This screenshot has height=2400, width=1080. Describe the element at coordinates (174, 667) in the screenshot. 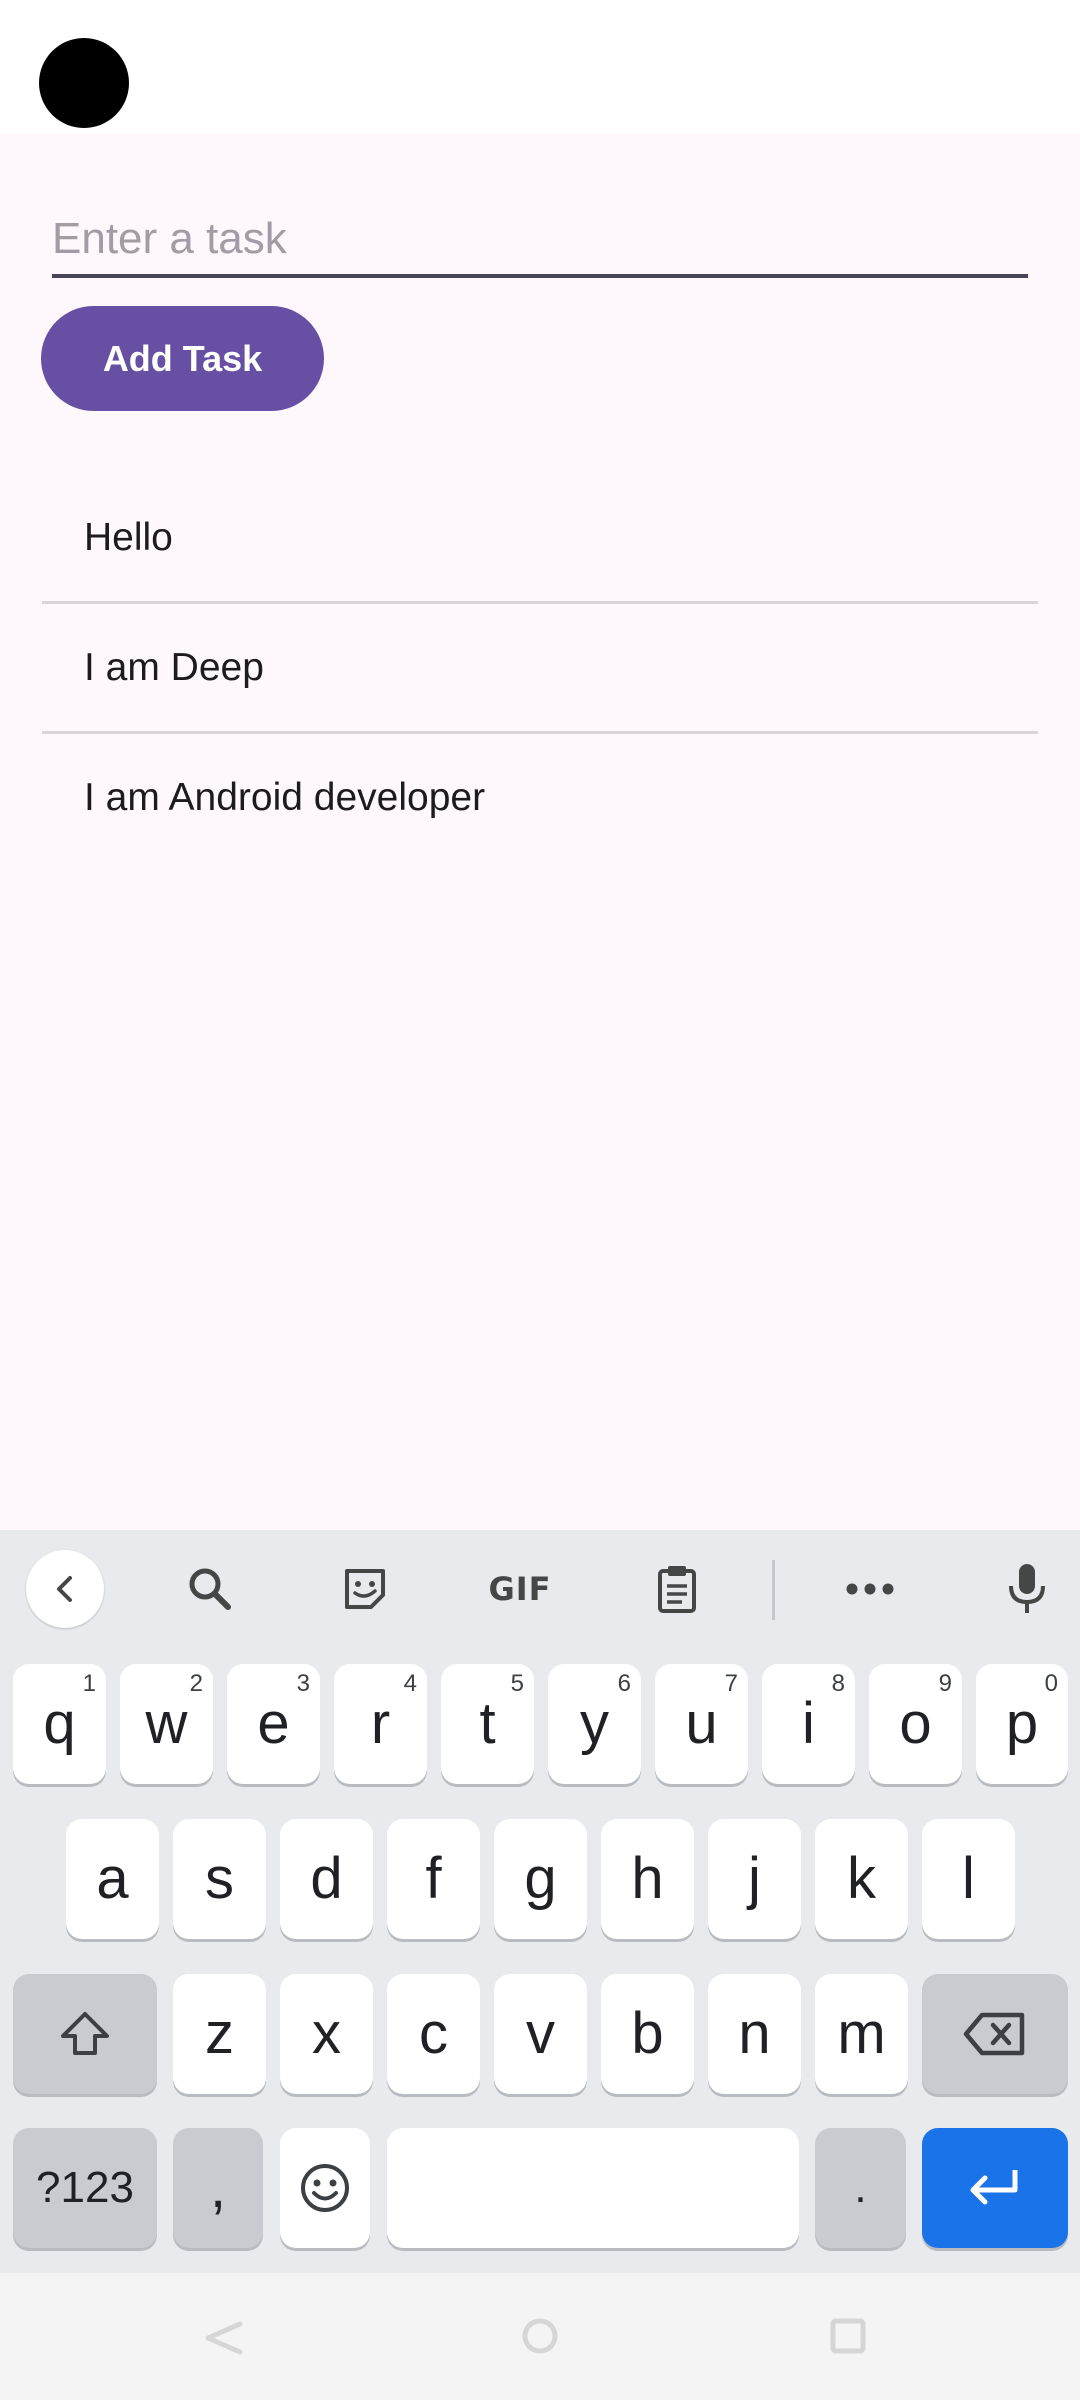

I see `task-text: I am Deep` at that location.